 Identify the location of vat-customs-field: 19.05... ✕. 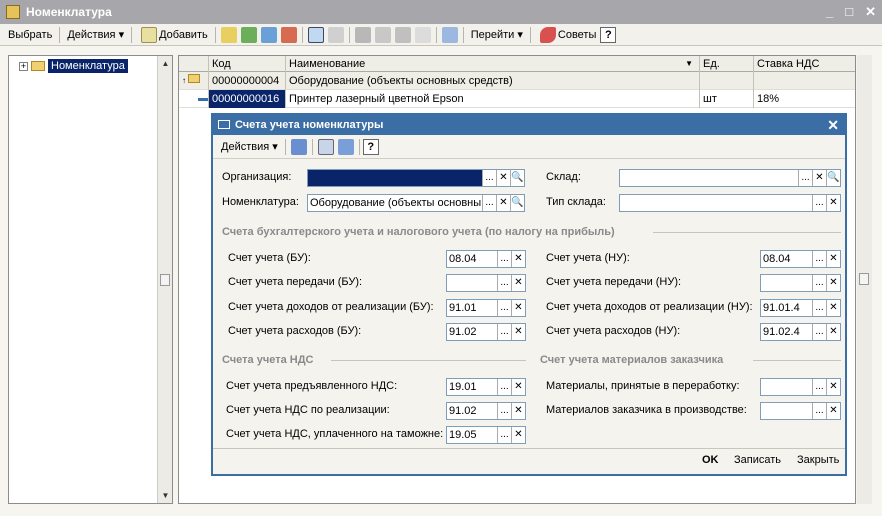
(486, 435).